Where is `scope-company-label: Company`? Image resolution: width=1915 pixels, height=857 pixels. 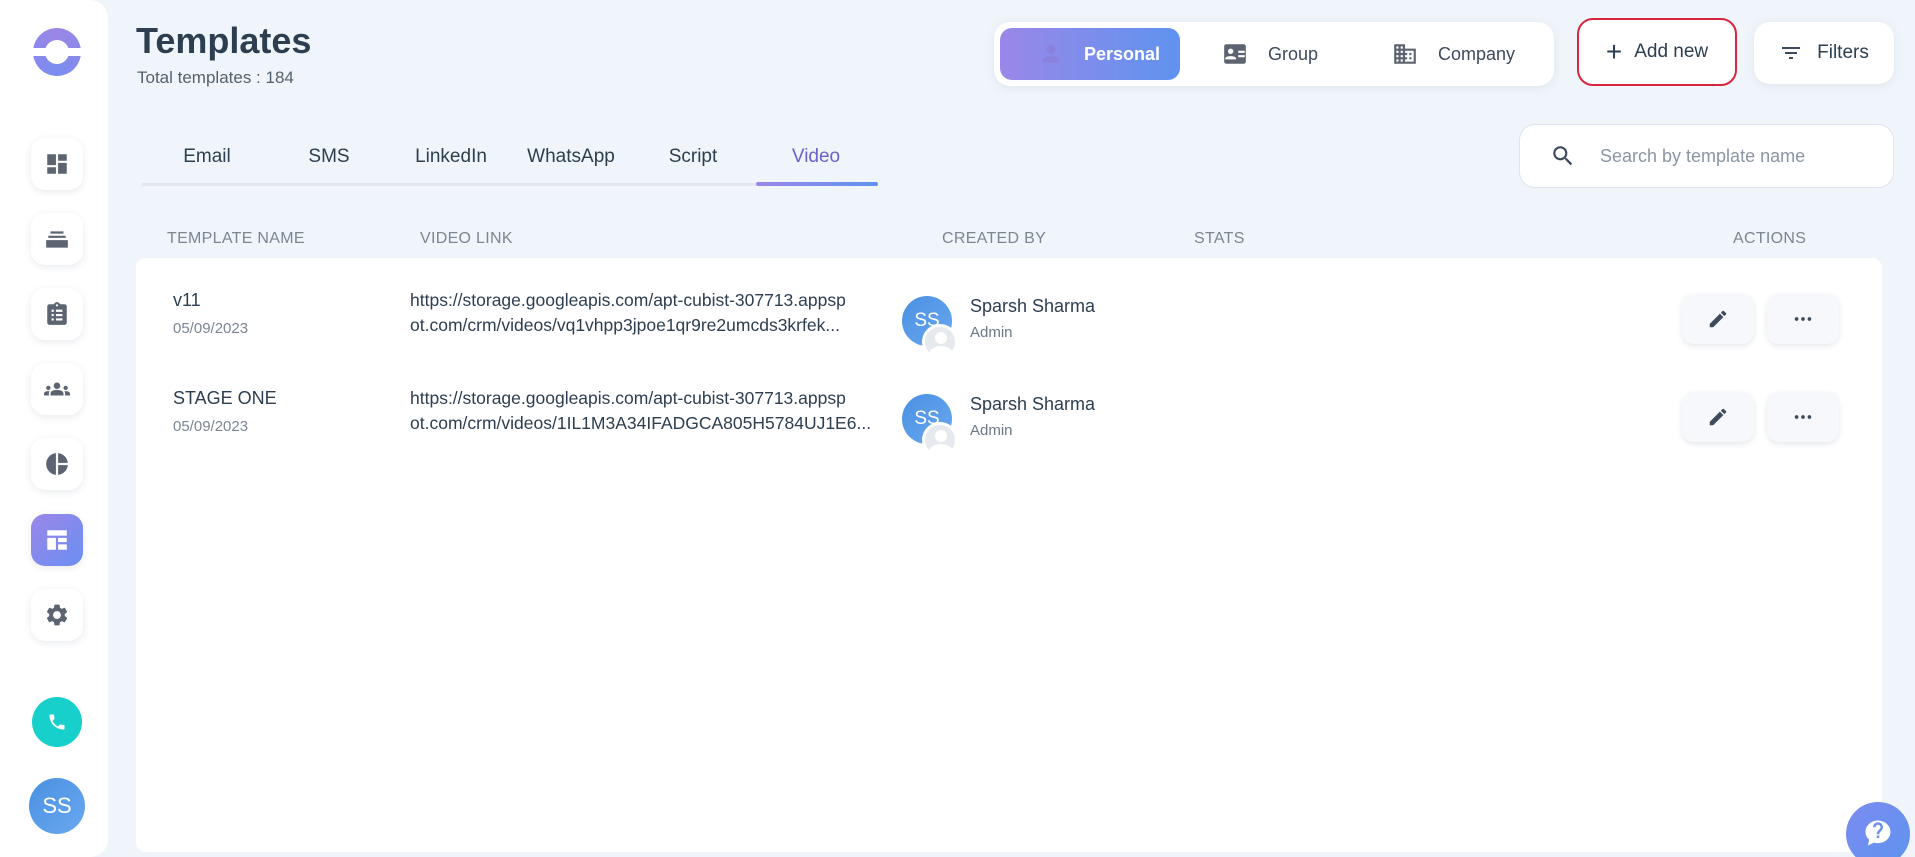 scope-company-label: Company is located at coordinates (1477, 53).